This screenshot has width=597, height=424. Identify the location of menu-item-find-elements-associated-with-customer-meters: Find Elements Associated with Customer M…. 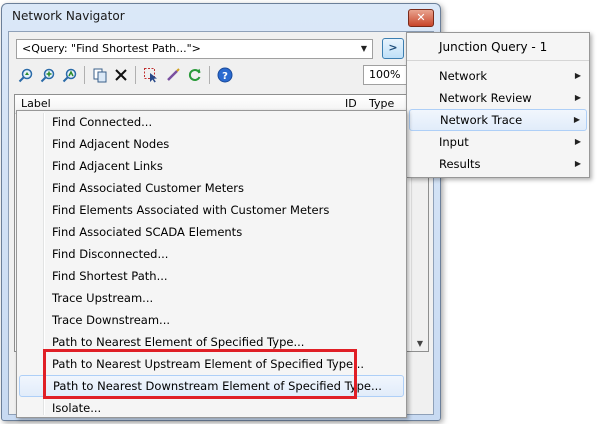
(211, 210).